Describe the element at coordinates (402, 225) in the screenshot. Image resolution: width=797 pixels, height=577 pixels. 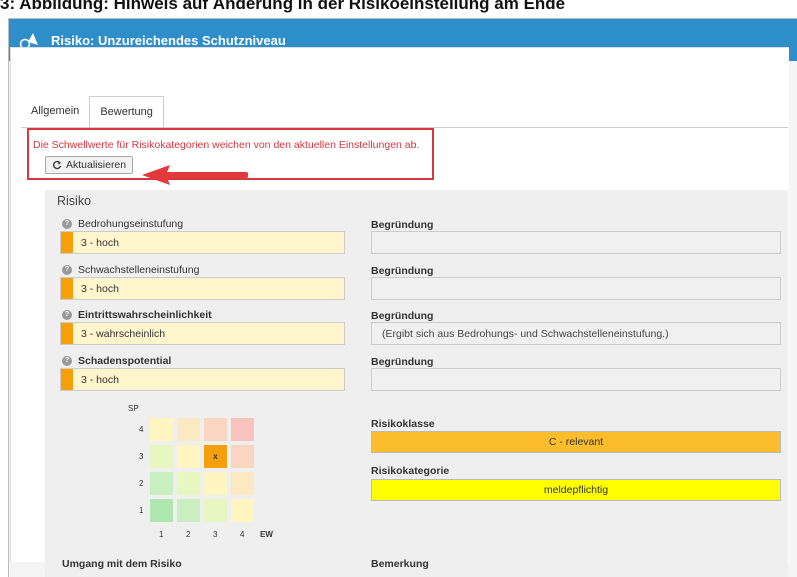
I see `reason-label-threat: Begründung` at that location.